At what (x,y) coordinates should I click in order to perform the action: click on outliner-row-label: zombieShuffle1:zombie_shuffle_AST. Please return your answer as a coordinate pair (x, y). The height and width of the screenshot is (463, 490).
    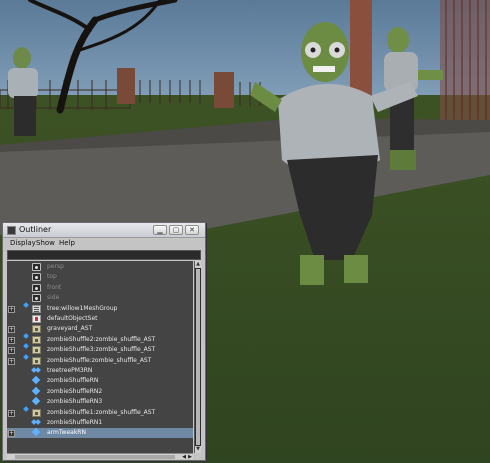
    Looking at the image, I should click on (101, 412).